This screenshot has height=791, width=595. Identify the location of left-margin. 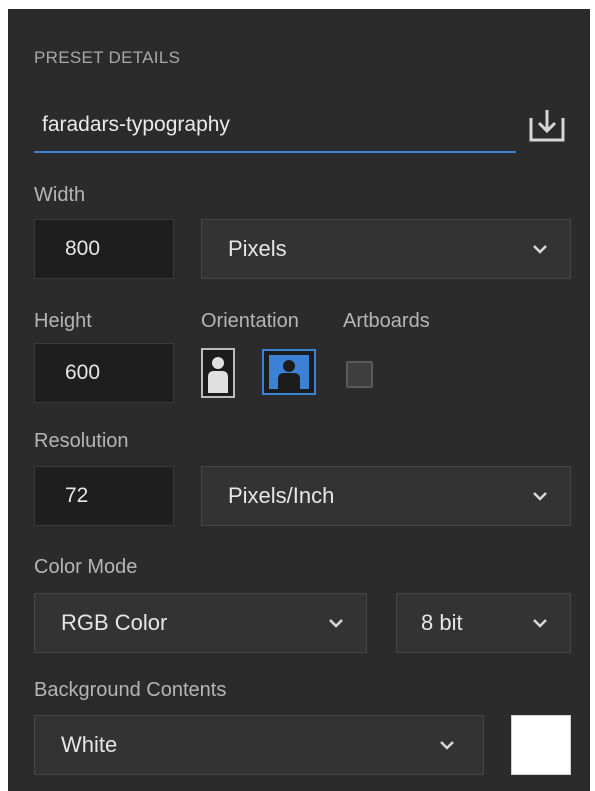
(4, 395).